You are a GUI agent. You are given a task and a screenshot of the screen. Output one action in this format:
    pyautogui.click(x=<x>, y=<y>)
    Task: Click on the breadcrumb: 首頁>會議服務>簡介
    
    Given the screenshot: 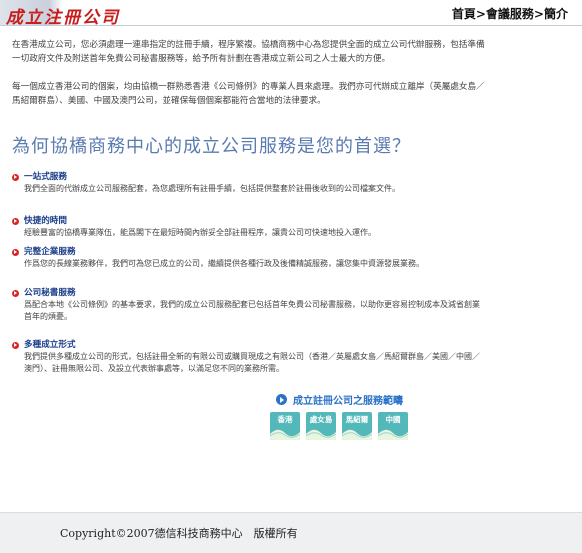 What is the action you would take?
    pyautogui.click(x=510, y=13)
    